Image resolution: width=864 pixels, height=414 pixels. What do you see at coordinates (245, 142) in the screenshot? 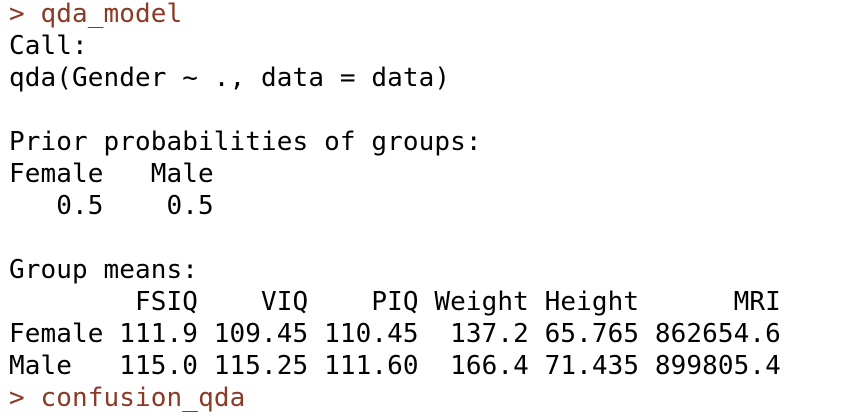
I see `output-prior-heading: Prior probabilities of groups:` at bounding box center [245, 142].